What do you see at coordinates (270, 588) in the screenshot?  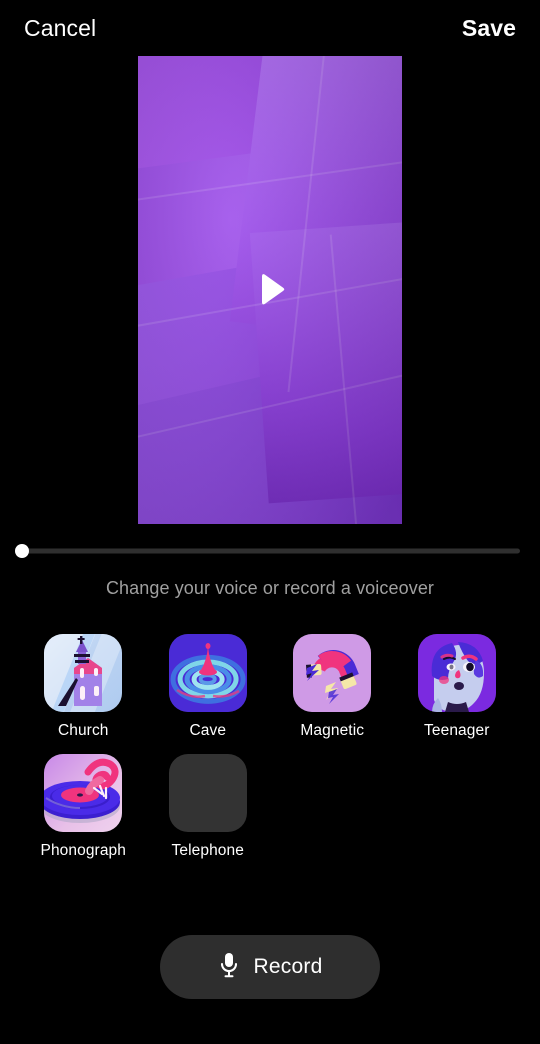 I see `hint-text: Change your voice or record a voiceover` at bounding box center [270, 588].